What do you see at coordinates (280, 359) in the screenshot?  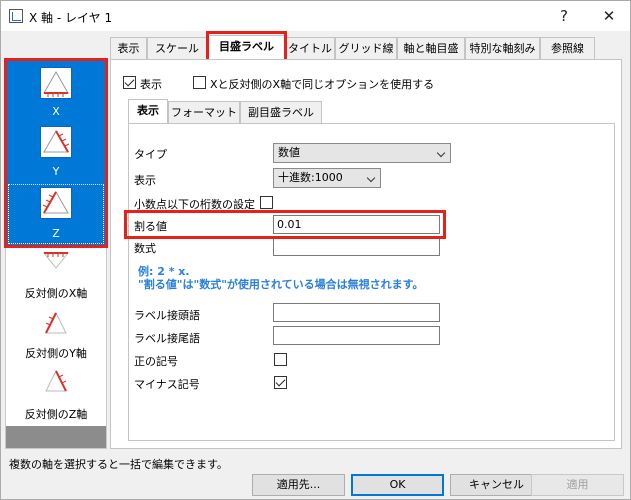 I see `plus-sign-checkbox` at bounding box center [280, 359].